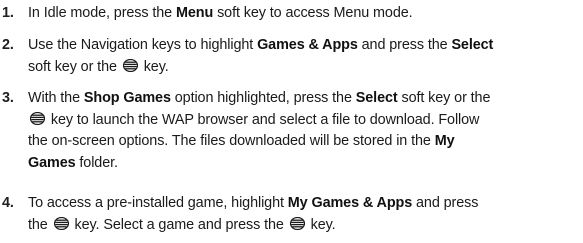 The width and height of the screenshot is (583, 243). Describe the element at coordinates (313, 13) in the screenshot. I see `text-run: soft key to access Menu mode.` at that location.